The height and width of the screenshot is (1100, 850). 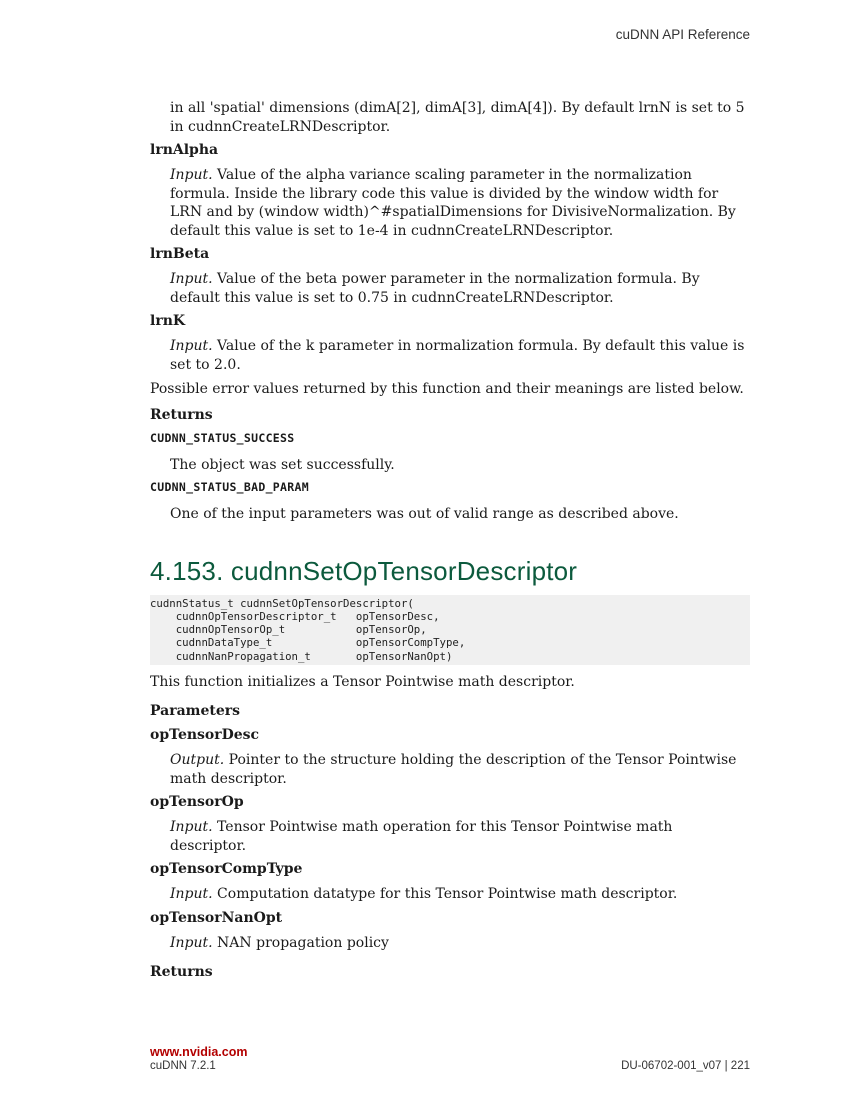 I want to click on footer-doc-page-number: DU-06702-001_v07 | 221, so click(x=685, y=1066).